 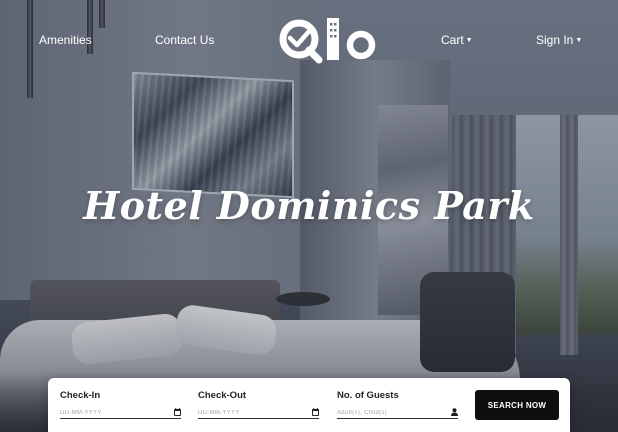 What do you see at coordinates (120, 404) in the screenshot?
I see `check-in-field: Check-In` at bounding box center [120, 404].